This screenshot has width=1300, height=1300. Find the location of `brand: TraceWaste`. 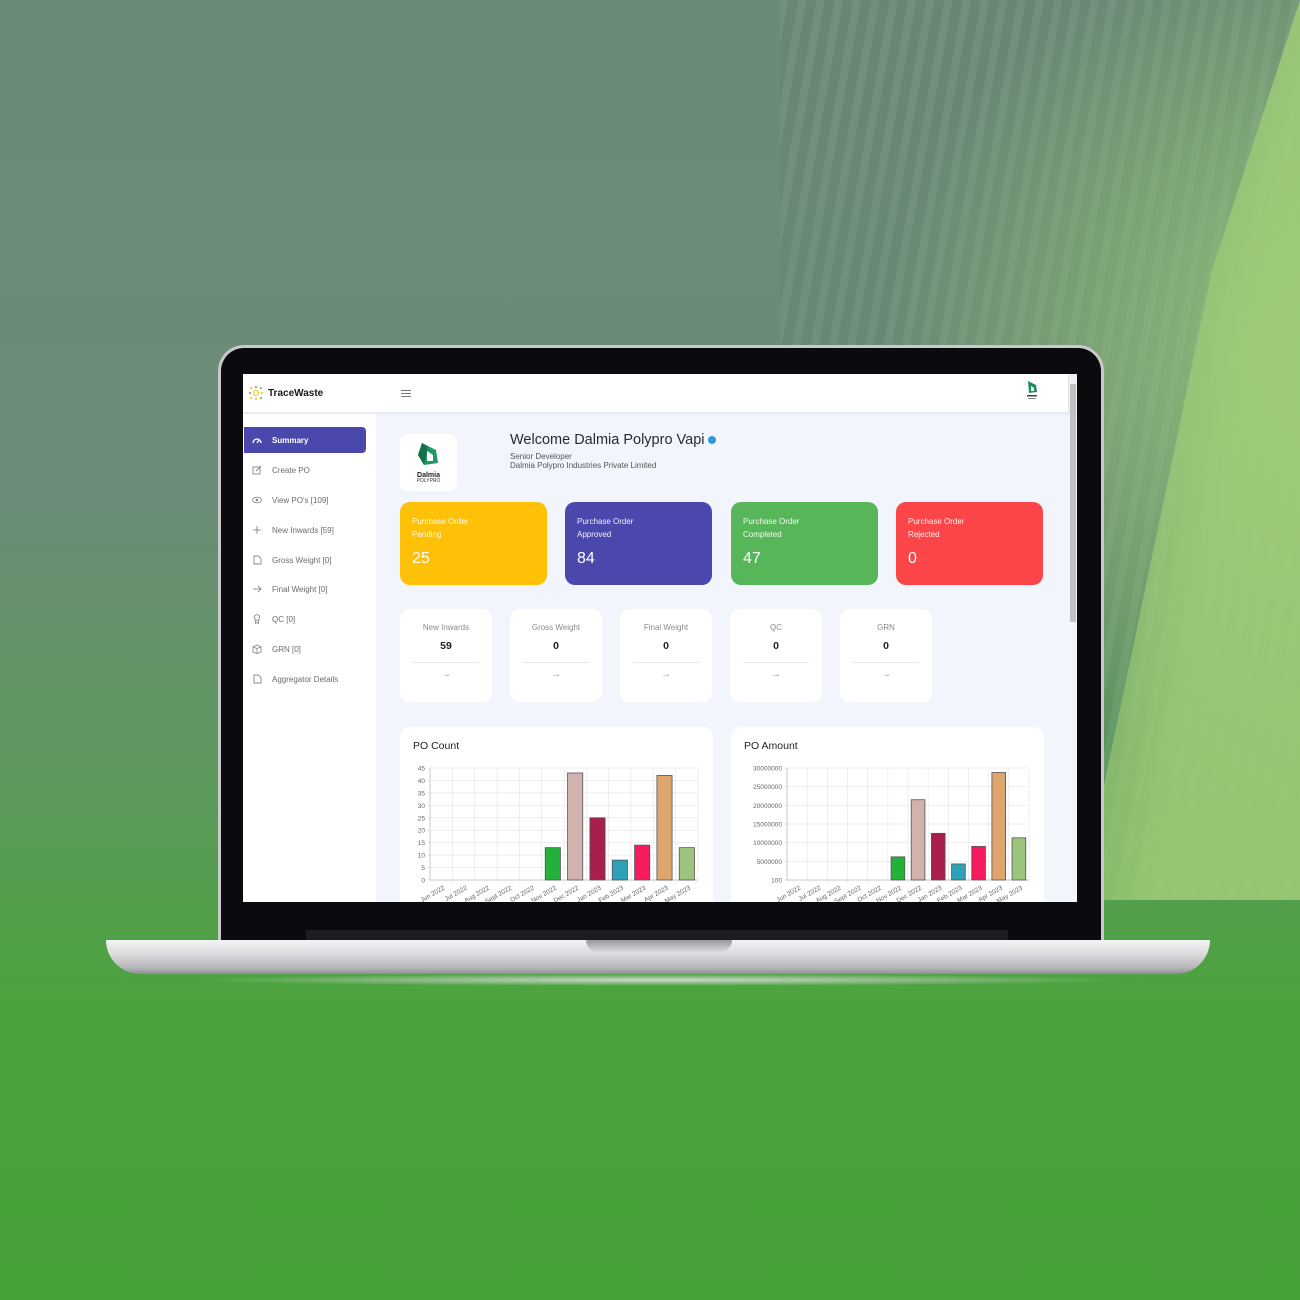

brand: TraceWaste is located at coordinates (324, 393).